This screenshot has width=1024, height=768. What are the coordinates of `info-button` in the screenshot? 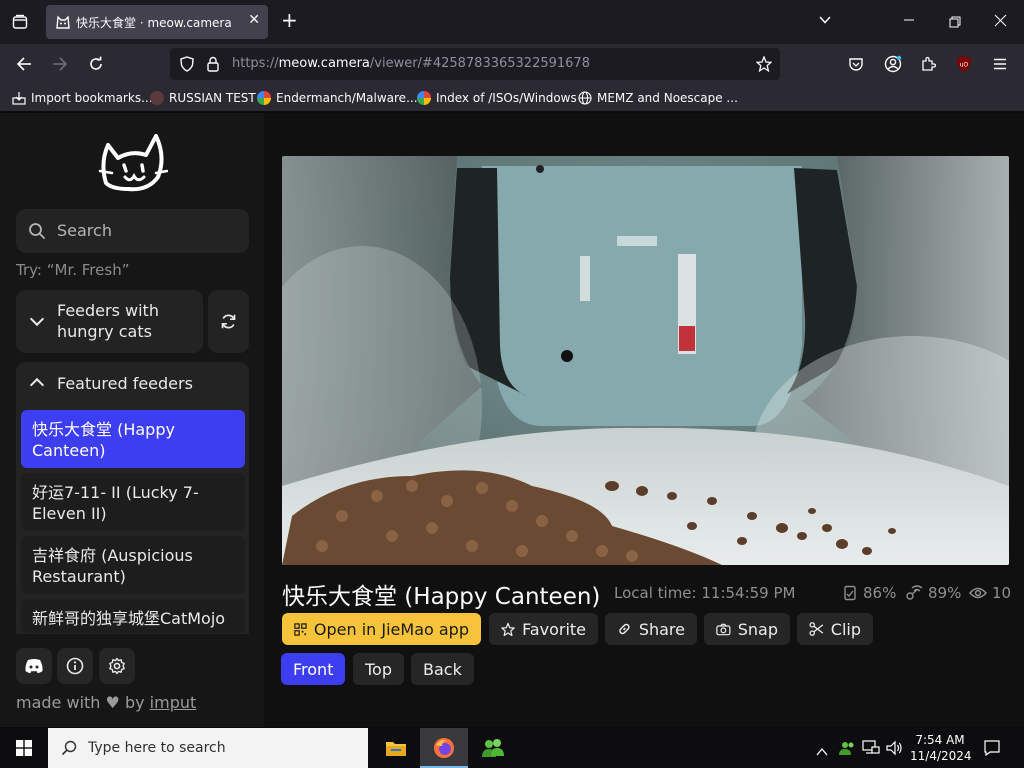 It's located at (75, 666).